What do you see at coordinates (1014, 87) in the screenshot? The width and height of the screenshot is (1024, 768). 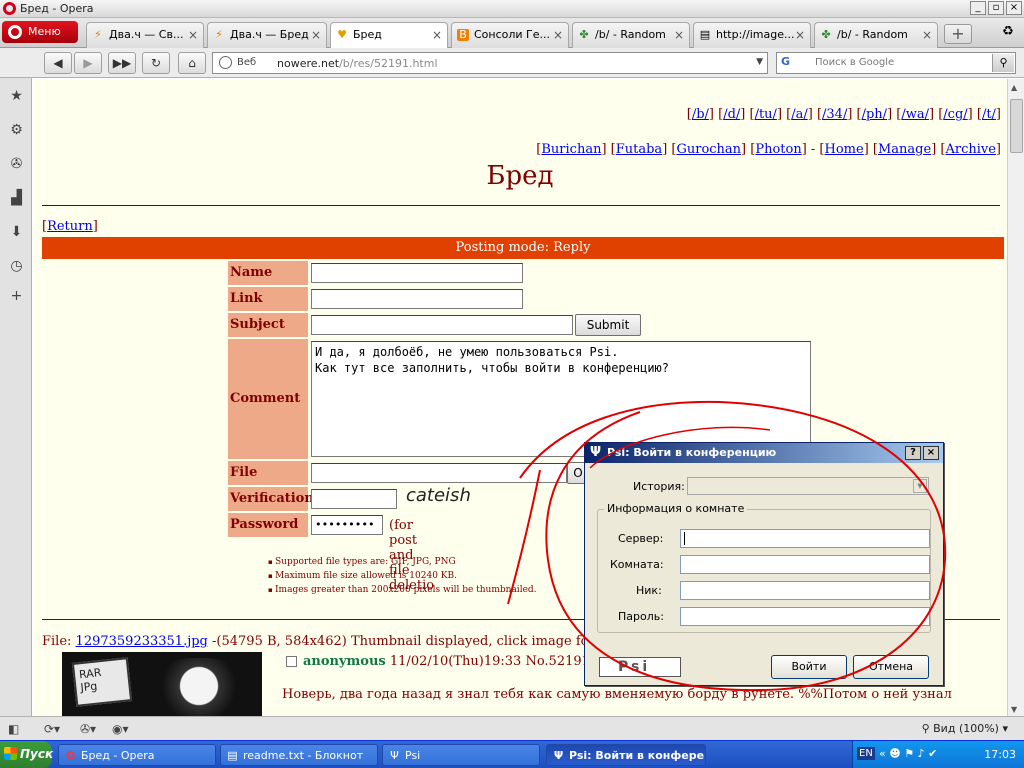 I see `scroll-up-icon: ▲` at bounding box center [1014, 87].